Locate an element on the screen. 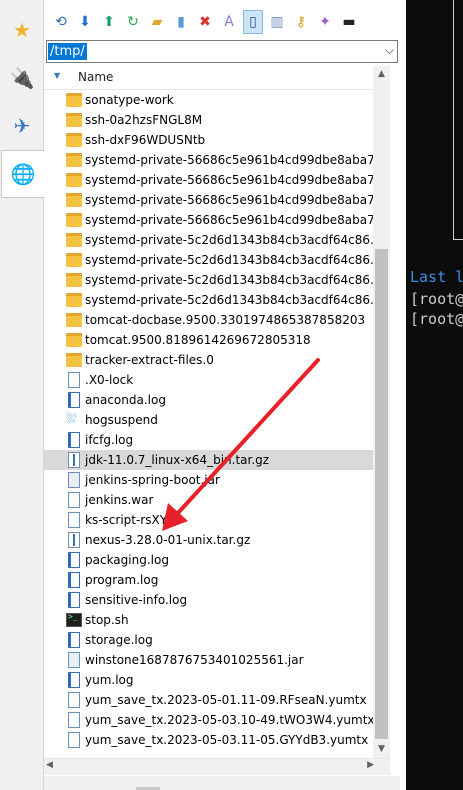  scroll-left-icon: ◀ is located at coordinates (49, 765).